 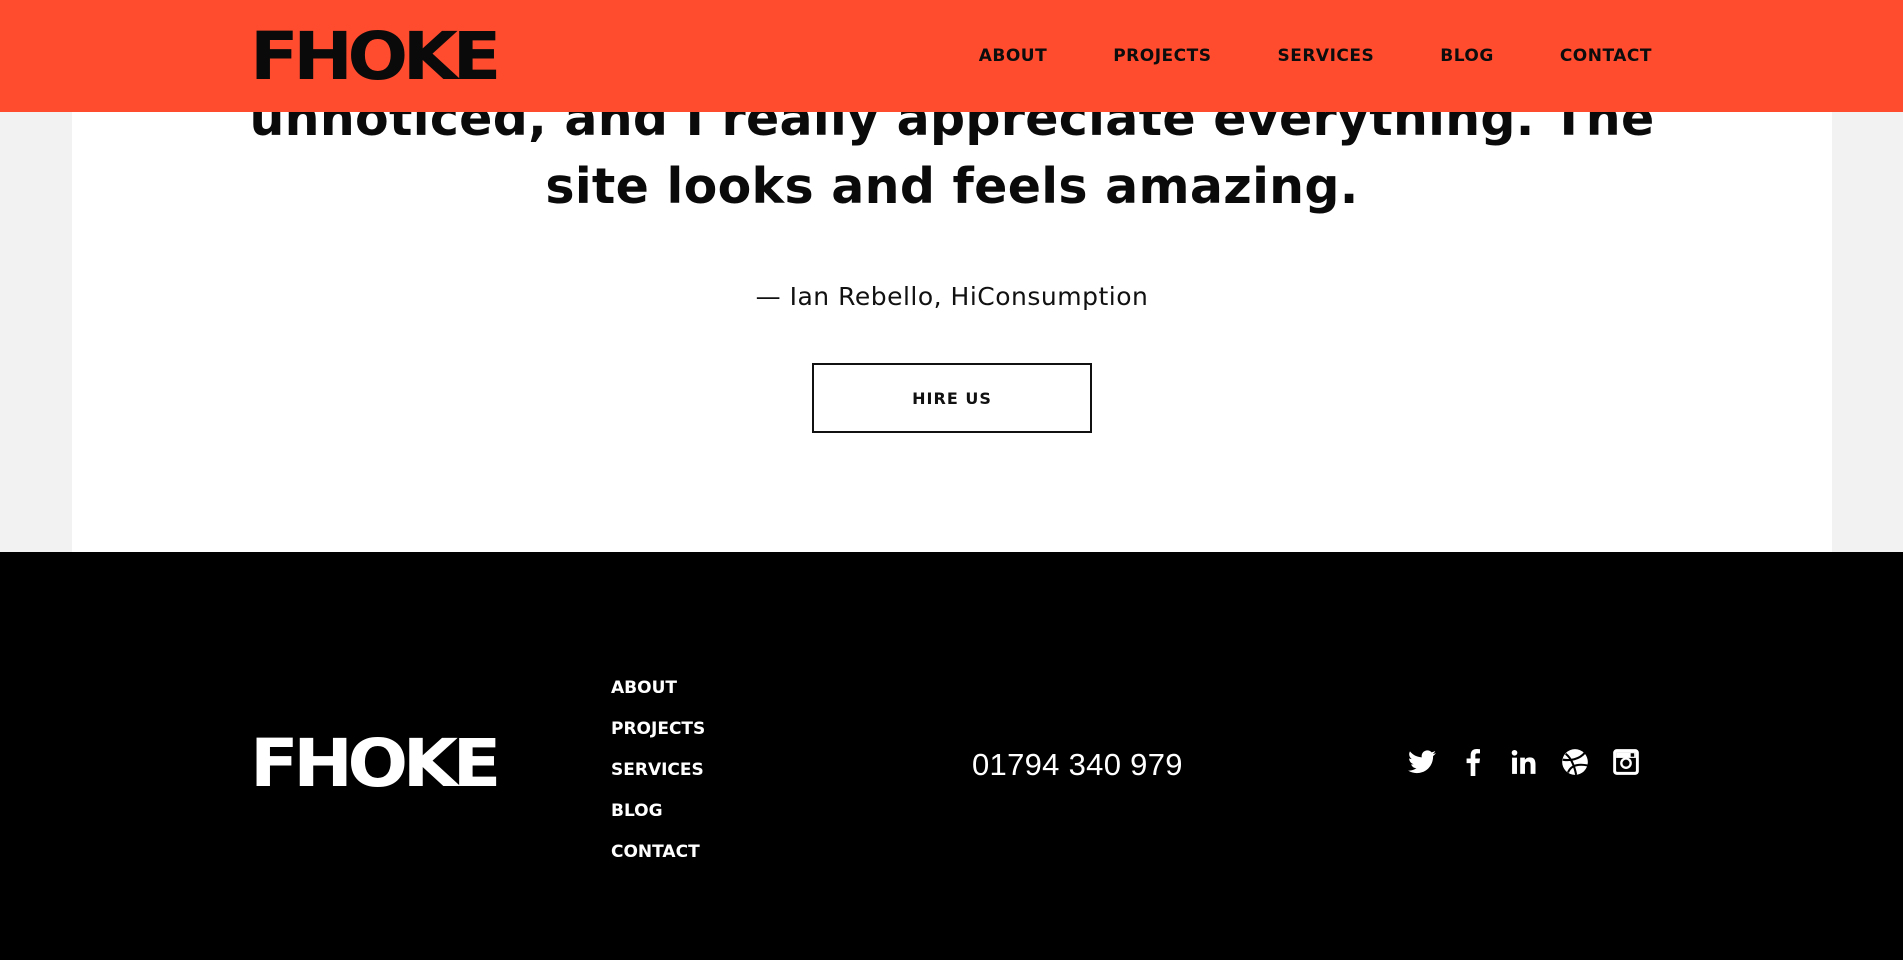 What do you see at coordinates (1325, 56) in the screenshot?
I see `nav-item-services: SERVICES` at bounding box center [1325, 56].